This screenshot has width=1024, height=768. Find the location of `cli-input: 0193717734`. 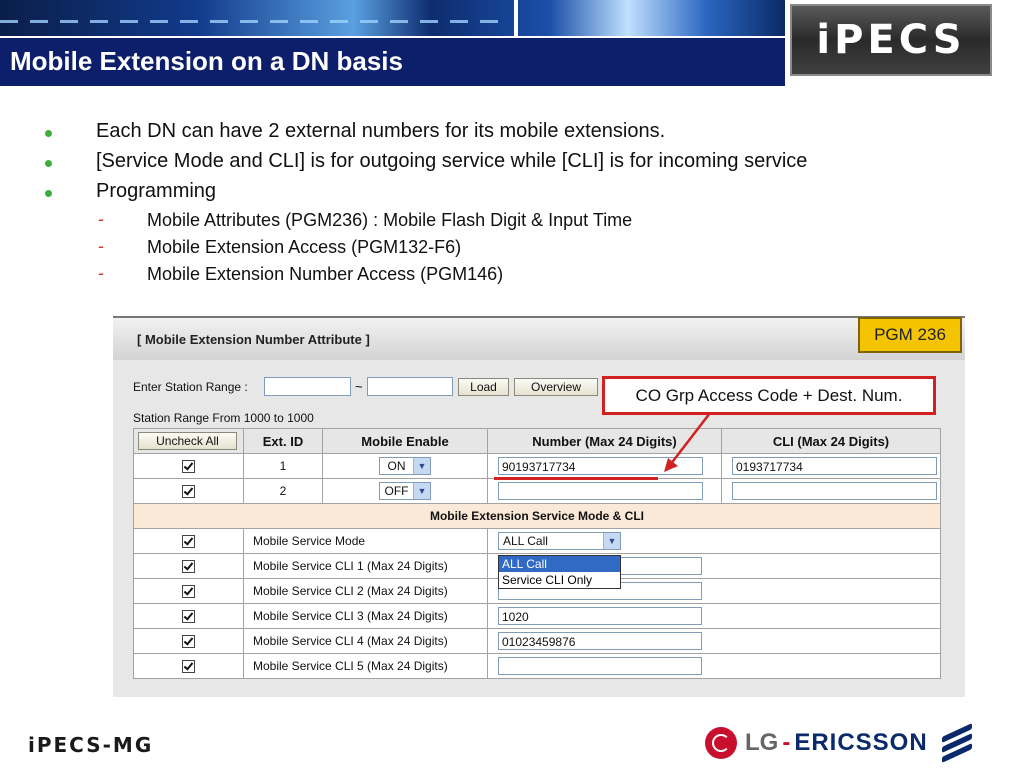

cli-input: 0193717734 is located at coordinates (834, 466).